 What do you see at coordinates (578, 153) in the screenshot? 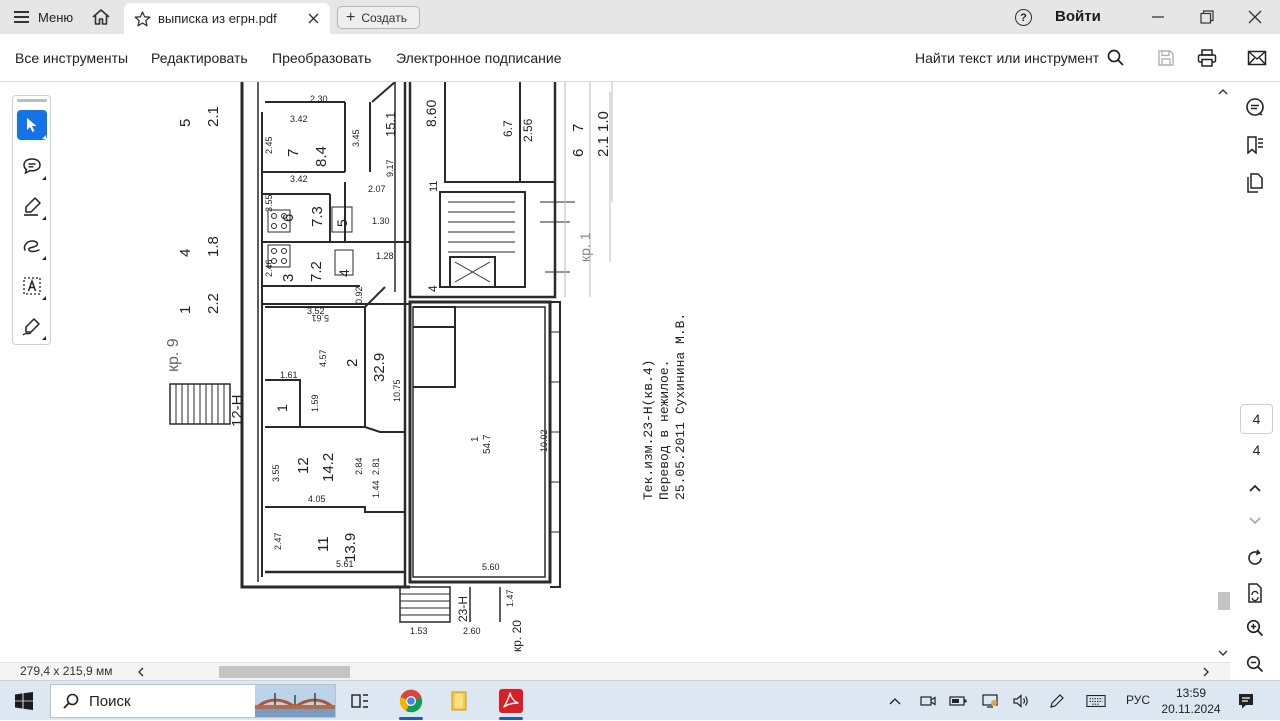
I see `plan-top-num-7: 6` at bounding box center [578, 153].